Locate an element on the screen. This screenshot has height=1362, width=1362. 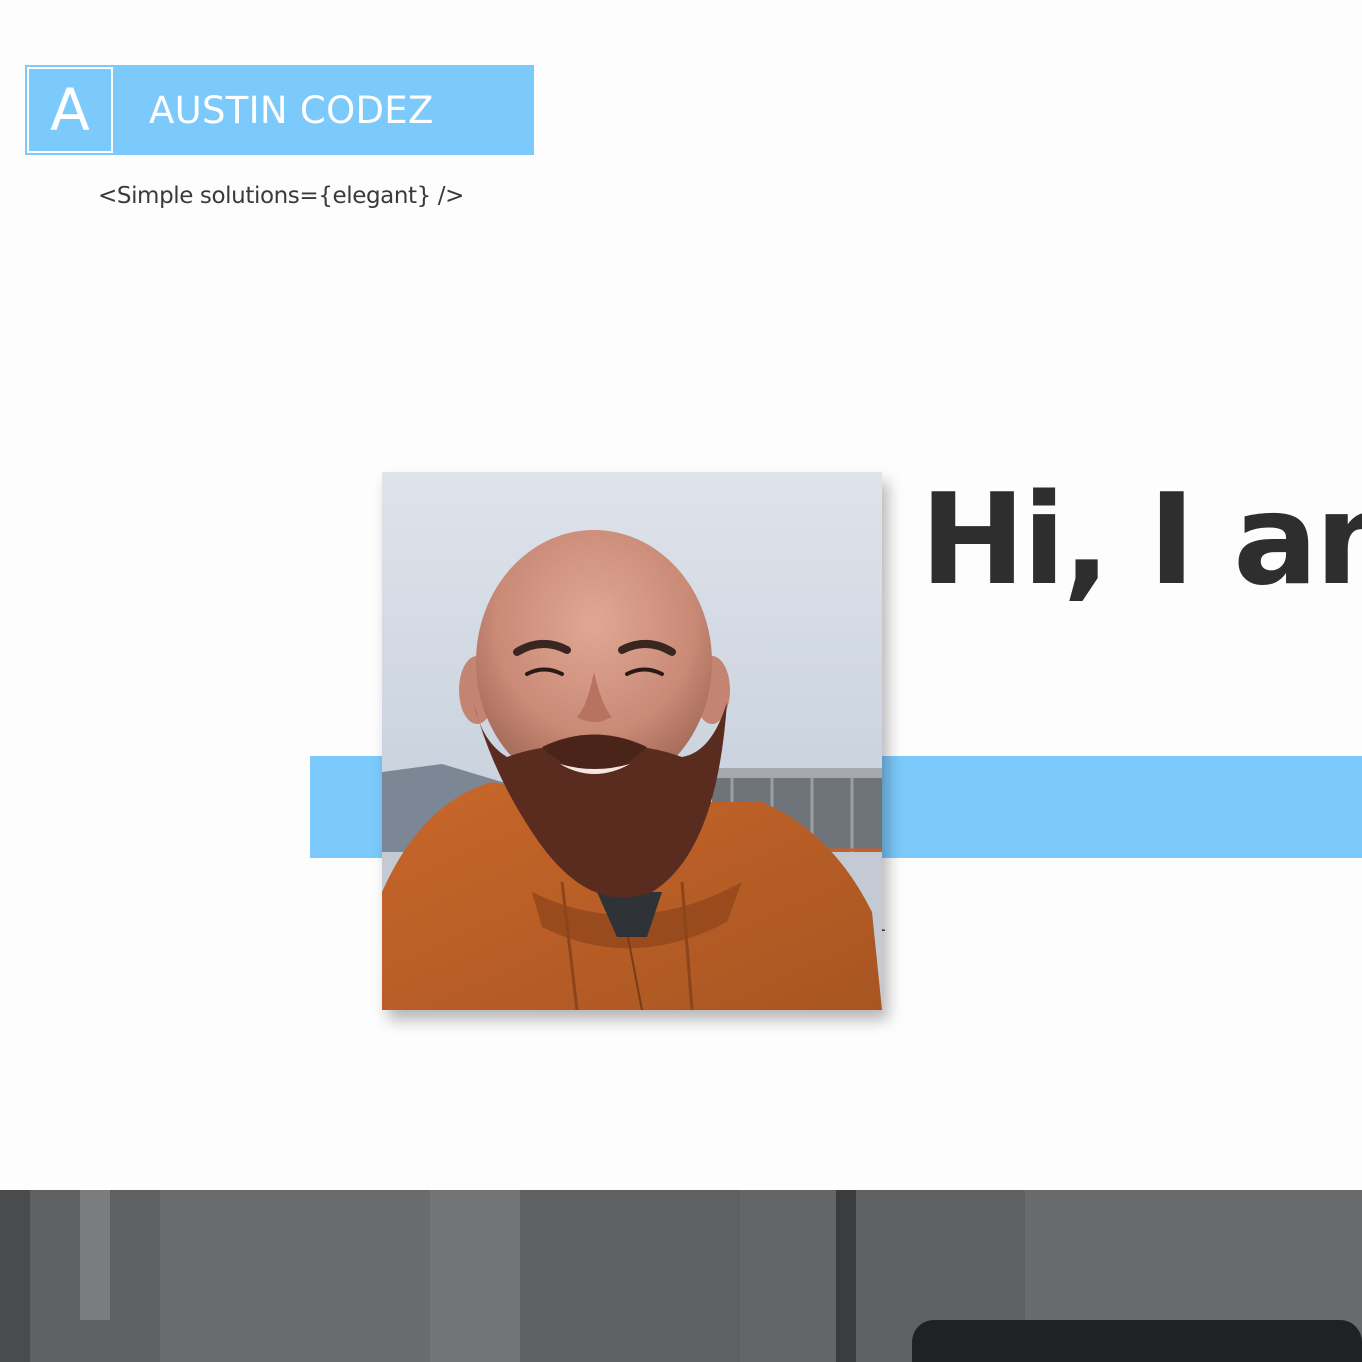
hero-greeting: Hi, I am is located at coordinates (1141, 539).